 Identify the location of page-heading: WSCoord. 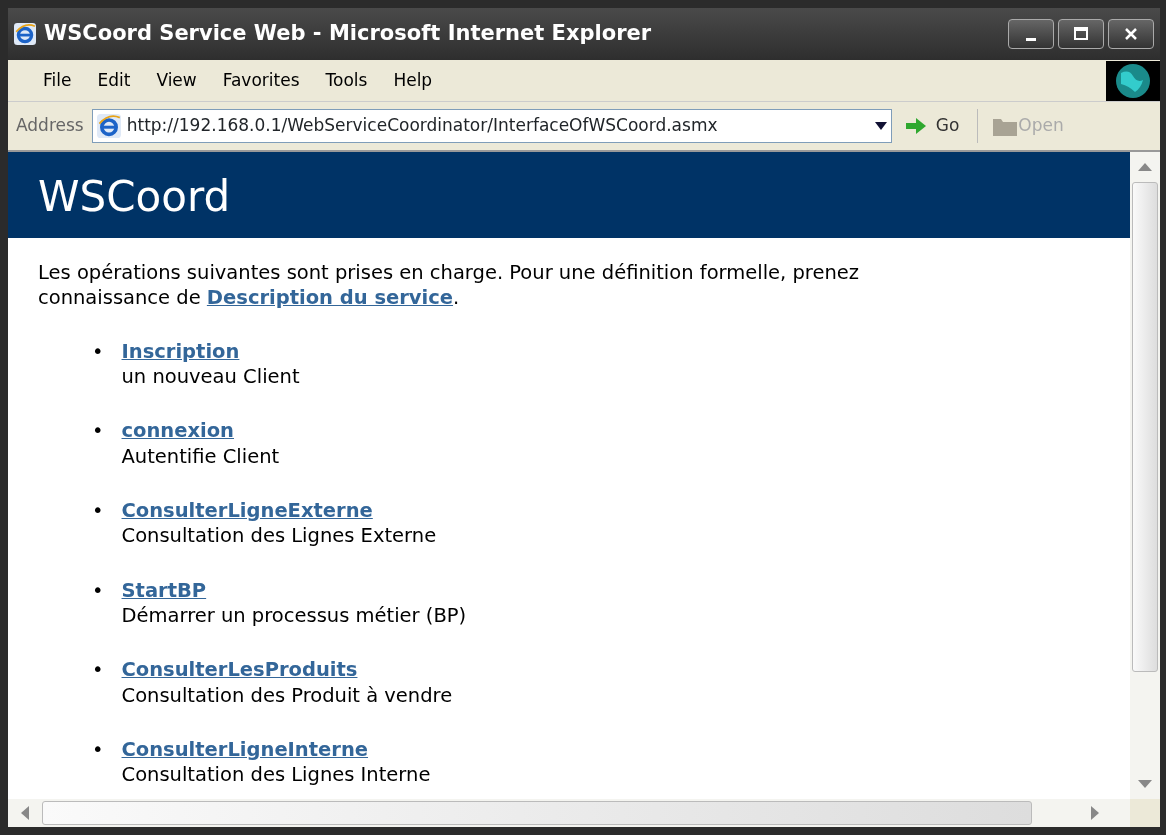
(569, 195).